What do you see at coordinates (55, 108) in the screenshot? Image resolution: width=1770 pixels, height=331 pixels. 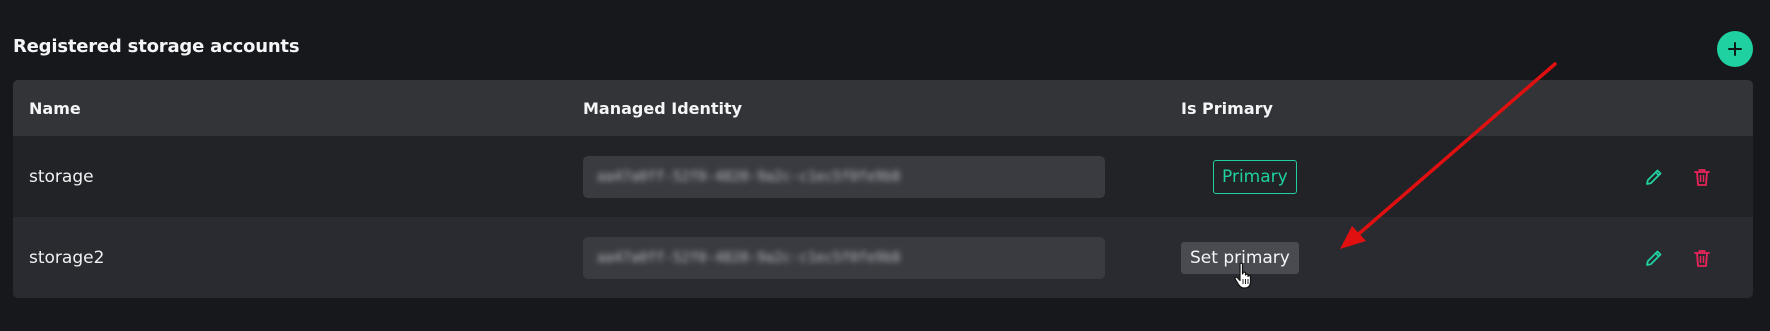 I see `column-header-name: Name` at bounding box center [55, 108].